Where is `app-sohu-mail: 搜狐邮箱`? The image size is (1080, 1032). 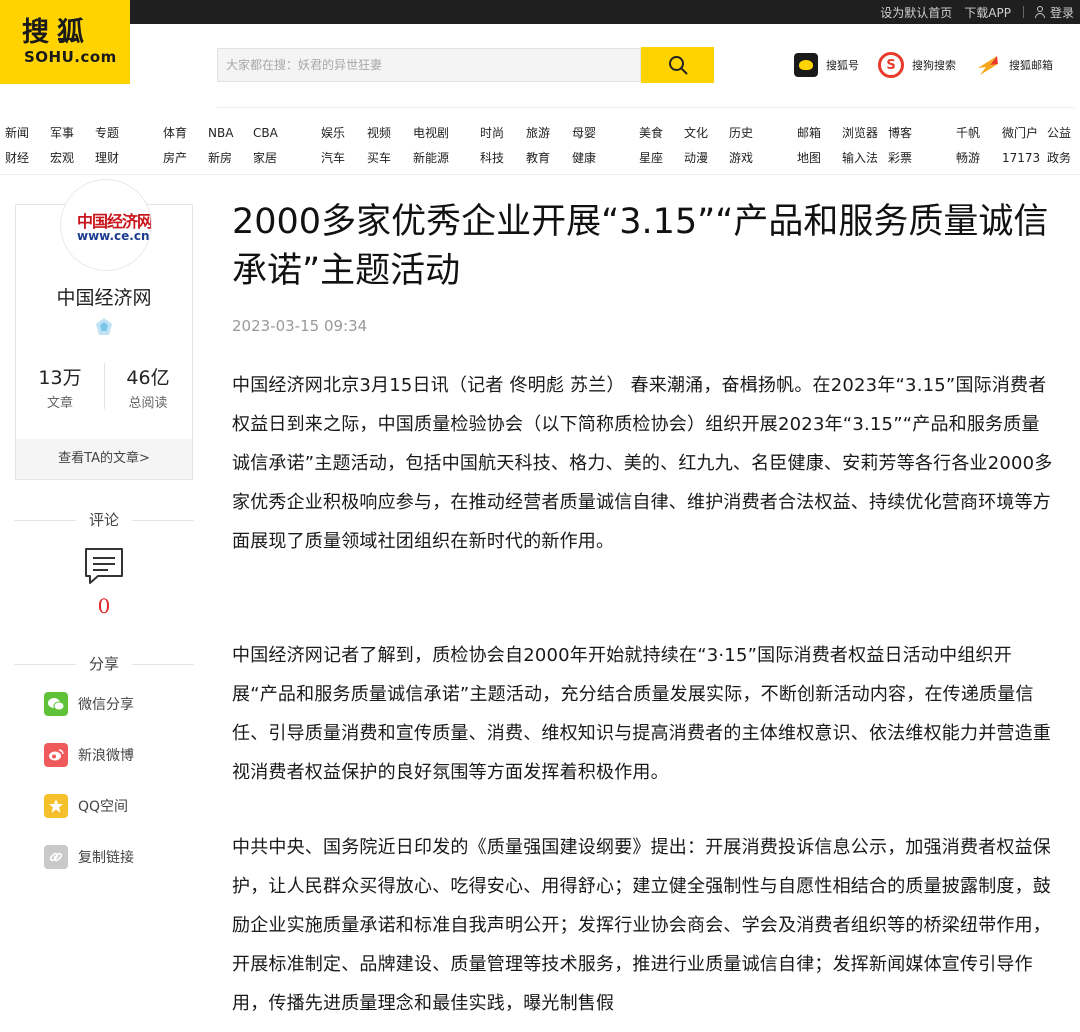 app-sohu-mail: 搜狐邮箱 is located at coordinates (1014, 65).